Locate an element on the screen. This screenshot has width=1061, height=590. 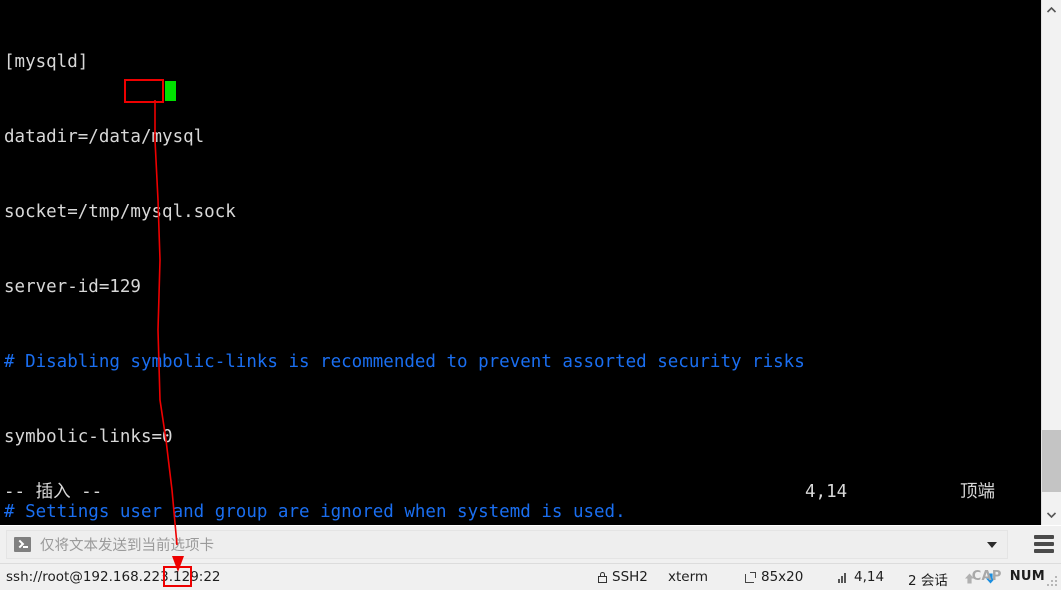
status-cursor-position: 4,14 is located at coordinates (861, 577).